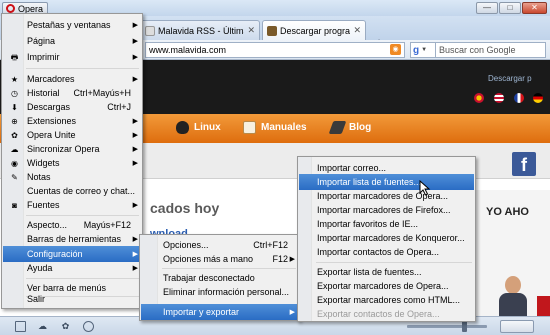 The image size is (550, 335). I want to click on printer-icon: 🖶, so click(14, 57).